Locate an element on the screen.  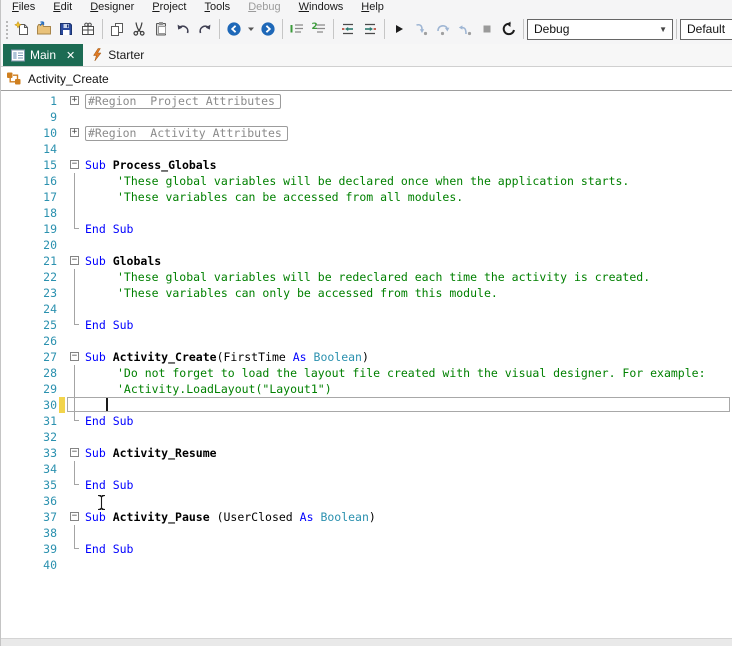
menu-edit: Edit is located at coordinates (62, 7).